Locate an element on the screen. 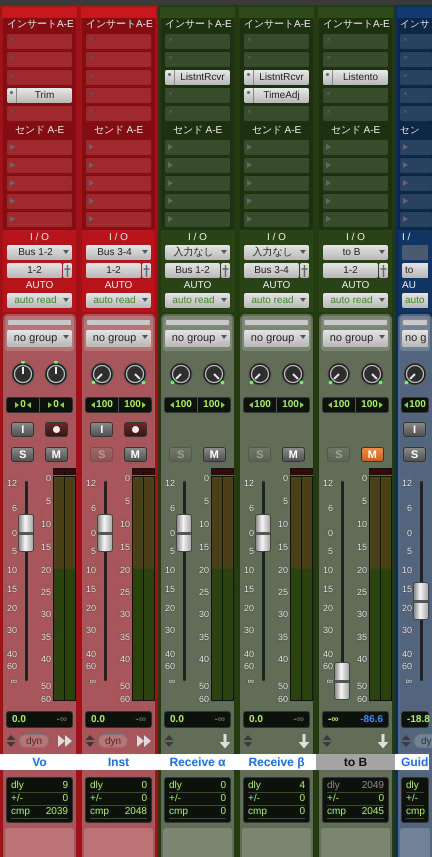 The height and width of the screenshot is (857, 432). input-dropdown: 入力なし is located at coordinates (197, 252).